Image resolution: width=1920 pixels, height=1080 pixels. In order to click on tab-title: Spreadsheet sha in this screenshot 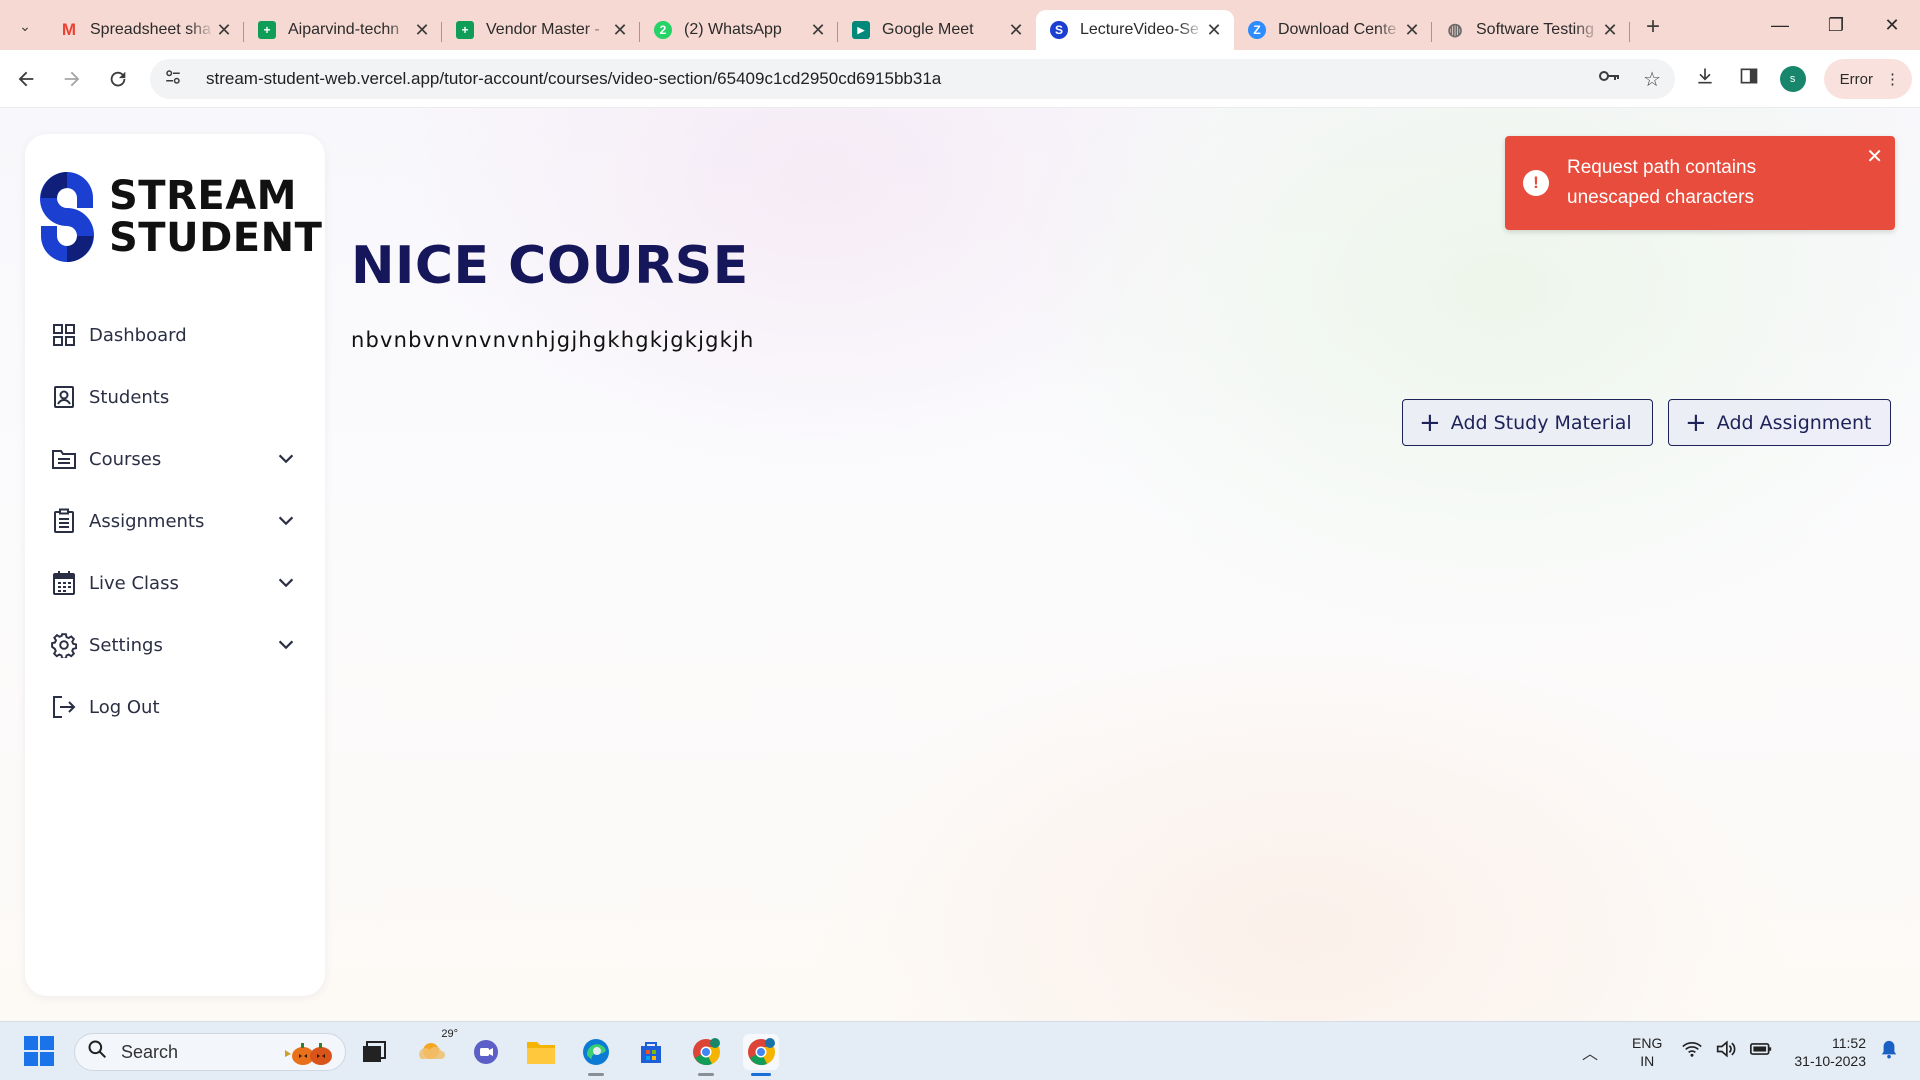, I will do `click(150, 29)`.